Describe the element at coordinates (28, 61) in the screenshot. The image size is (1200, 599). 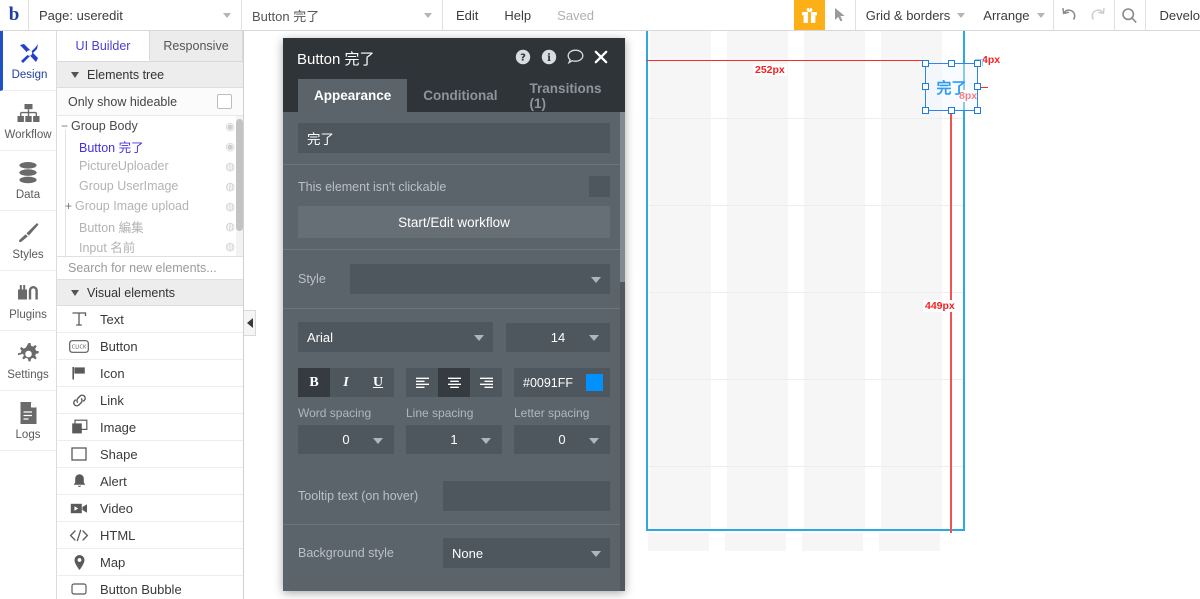
I see `sidebar-item-design: Design` at that location.